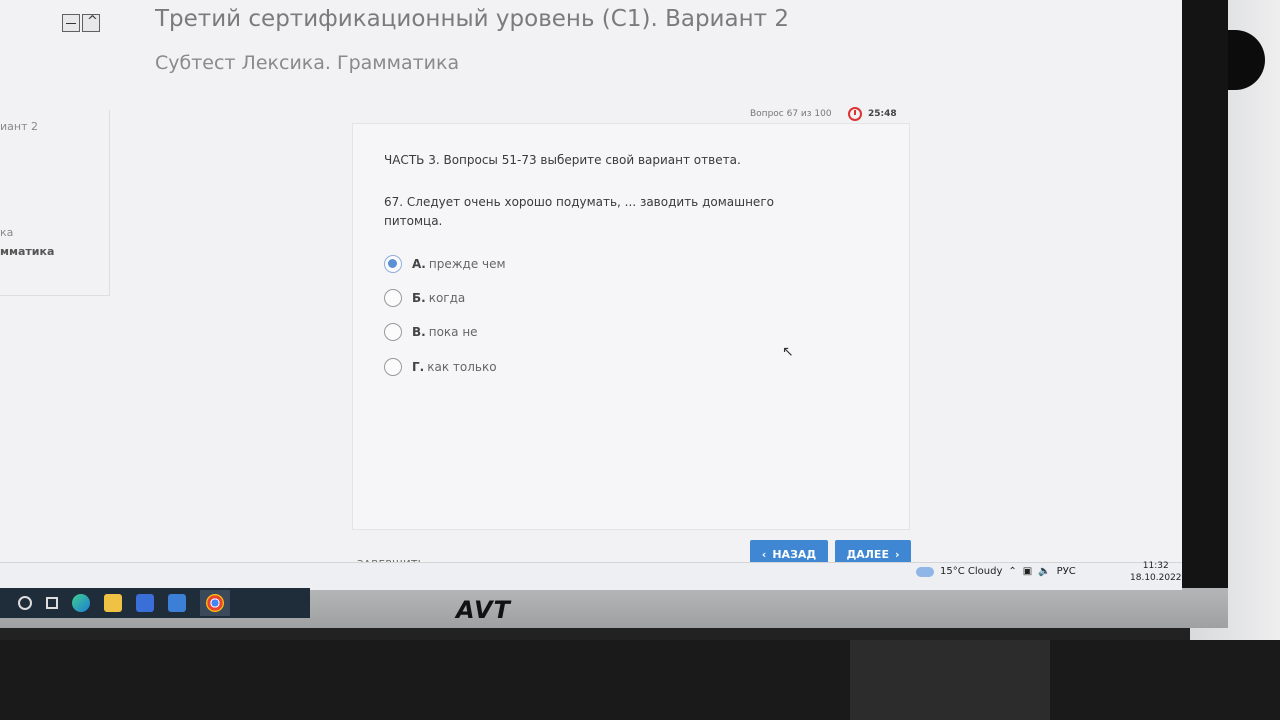  I want to click on search-icon, so click(25, 603).